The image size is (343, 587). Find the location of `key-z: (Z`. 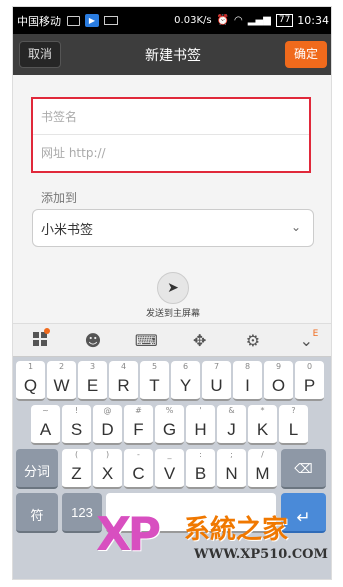

key-z: (Z is located at coordinates (76, 469).